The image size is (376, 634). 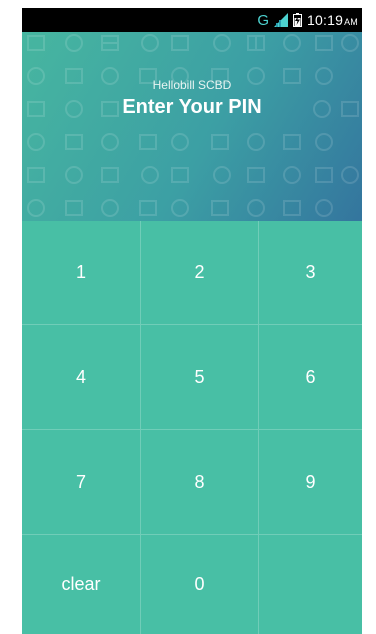 I want to click on battery-icon, so click(x=298, y=20).